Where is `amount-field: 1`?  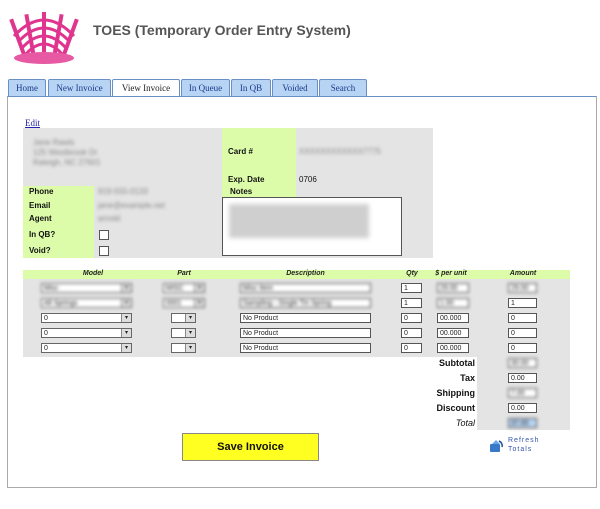
amount-field: 1 is located at coordinates (522, 303).